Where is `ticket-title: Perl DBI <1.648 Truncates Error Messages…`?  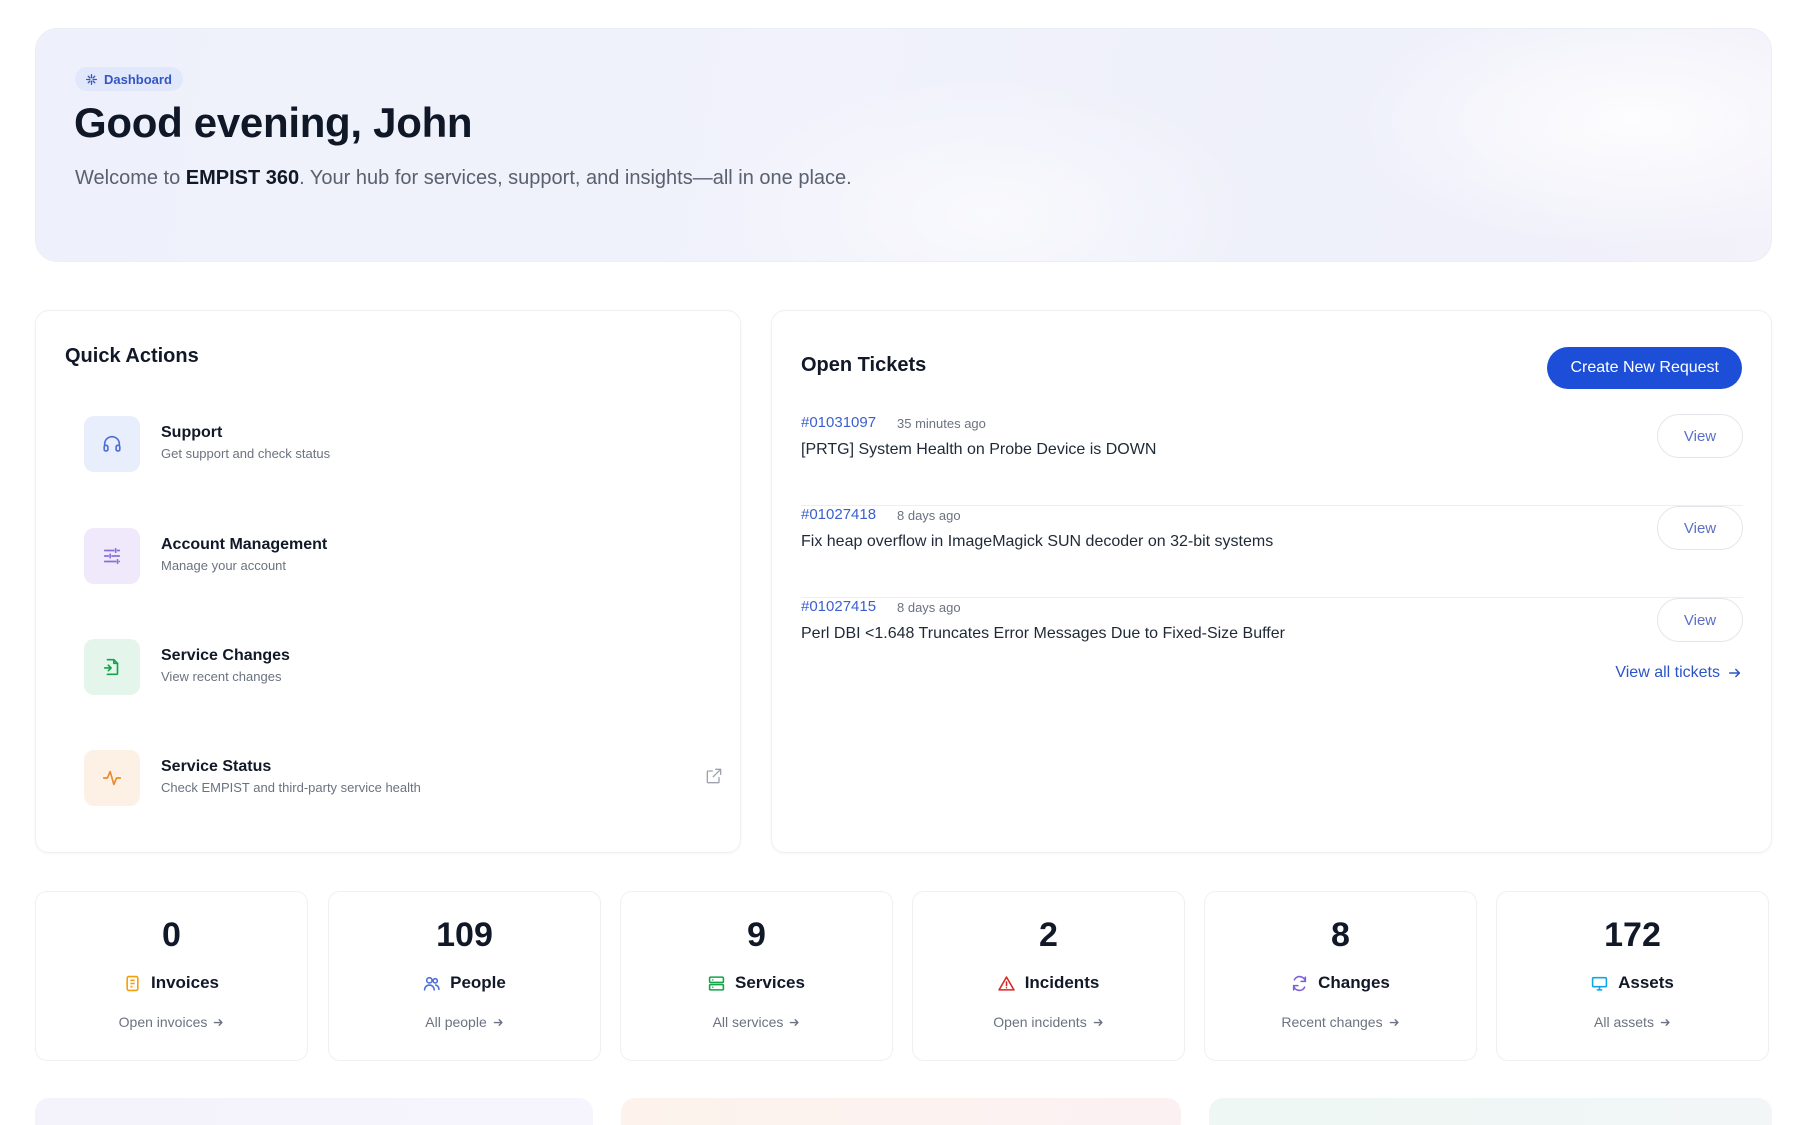 ticket-title: Perl DBI <1.648 Truncates Error Messages… is located at coordinates (1043, 633).